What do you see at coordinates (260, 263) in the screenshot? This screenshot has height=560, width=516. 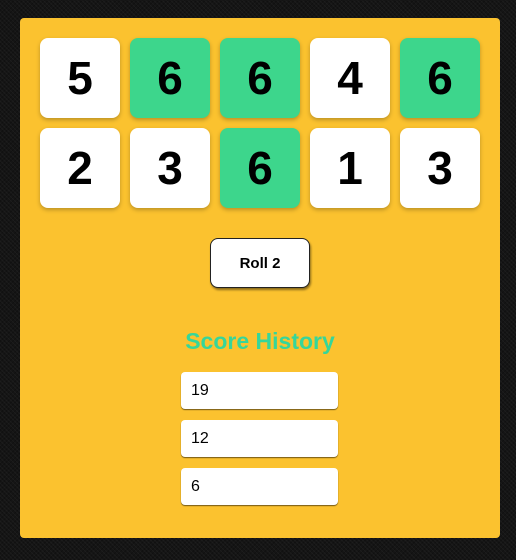 I see `roll-button: Roll 2` at bounding box center [260, 263].